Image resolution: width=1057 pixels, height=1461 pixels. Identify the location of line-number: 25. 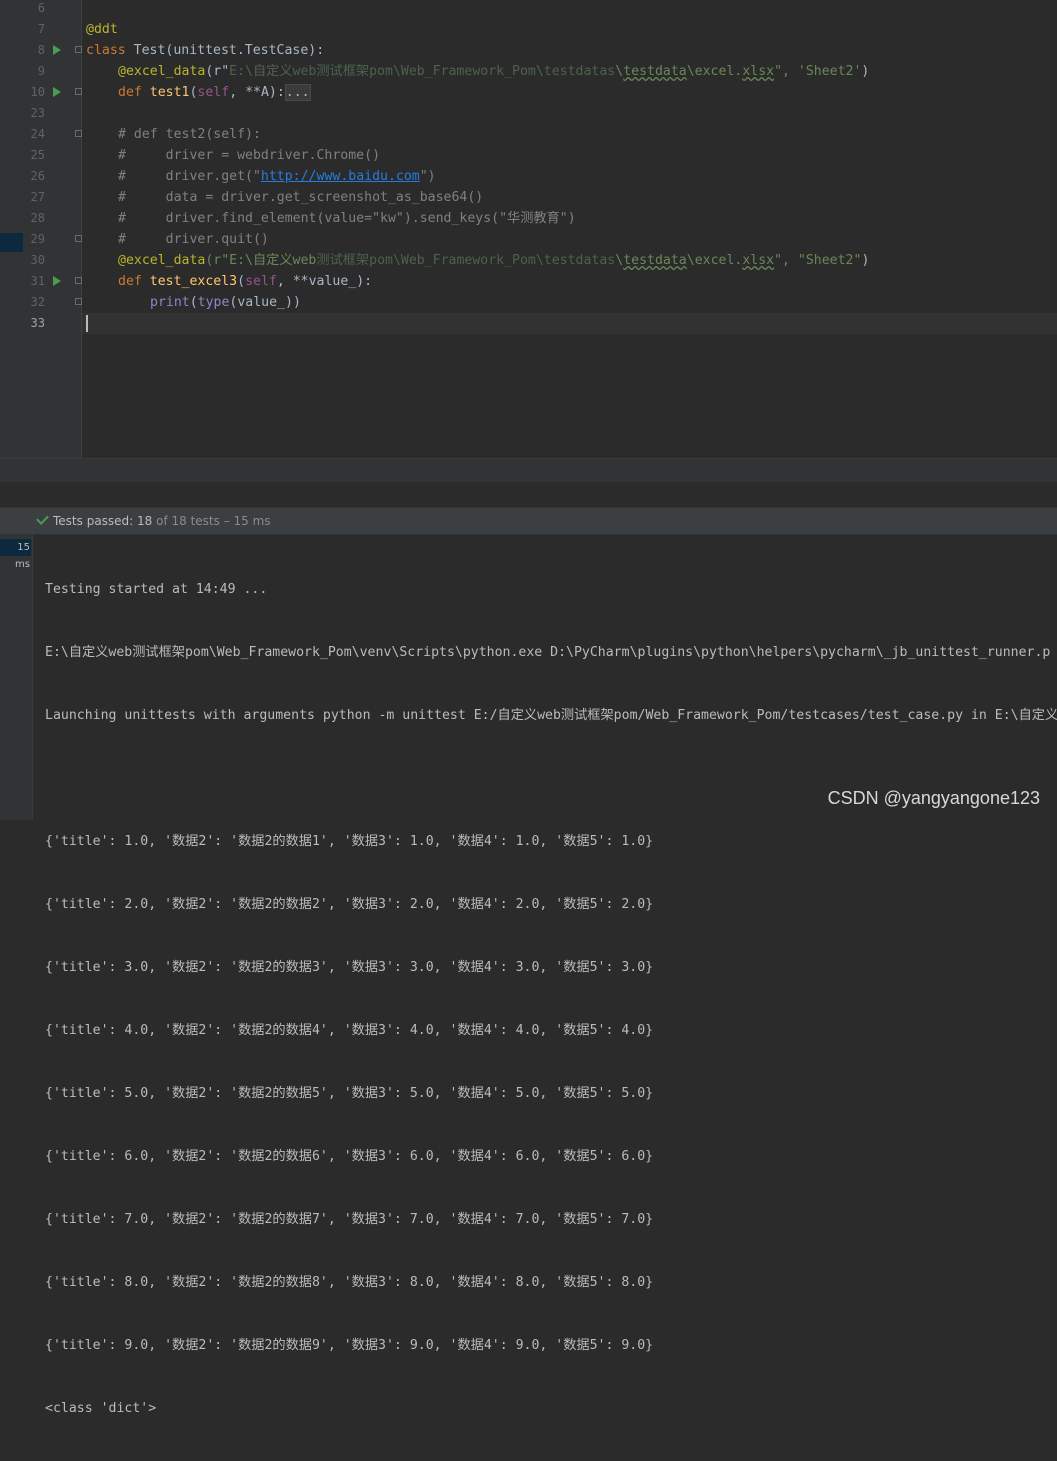
(37, 155).